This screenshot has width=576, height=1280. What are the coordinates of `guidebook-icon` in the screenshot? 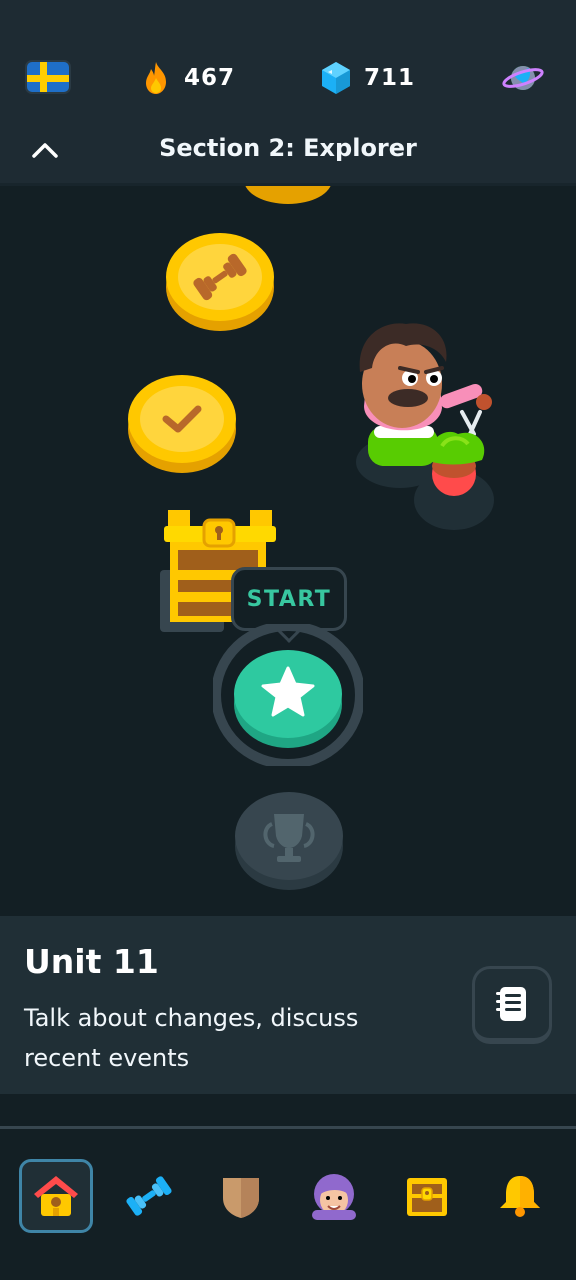 It's located at (511, 1003).